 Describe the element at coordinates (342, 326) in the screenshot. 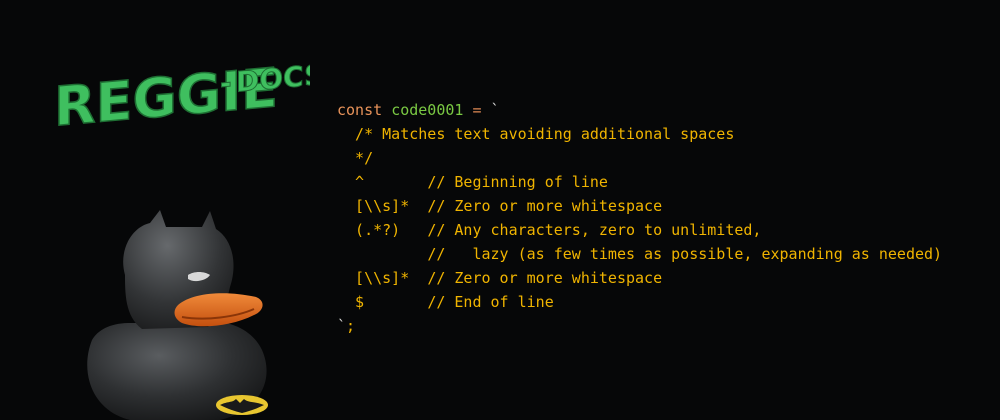

I see `code-close-tick: `` at that location.